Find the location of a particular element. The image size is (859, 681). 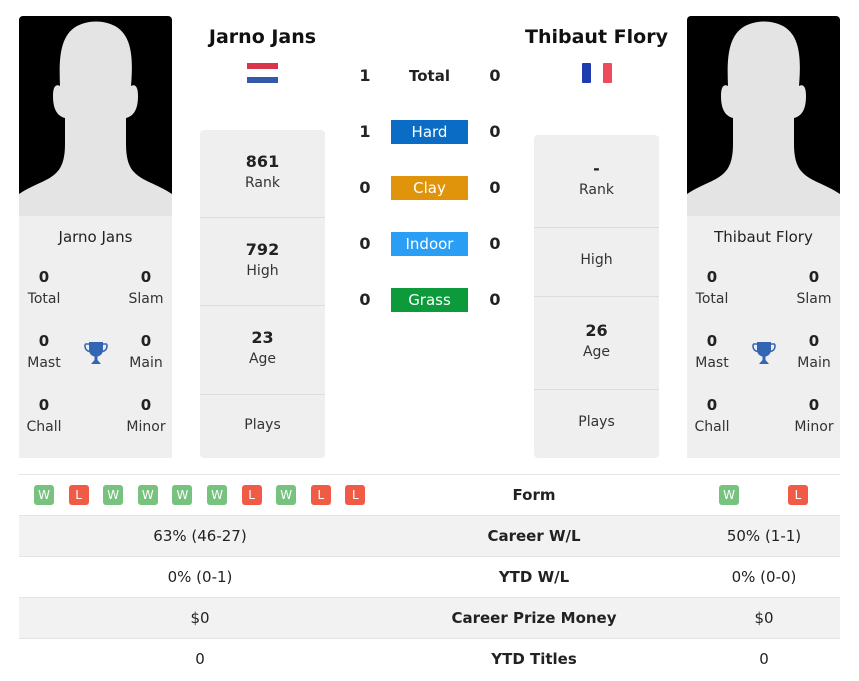

surface-grass-badge: Grass is located at coordinates (429, 300).